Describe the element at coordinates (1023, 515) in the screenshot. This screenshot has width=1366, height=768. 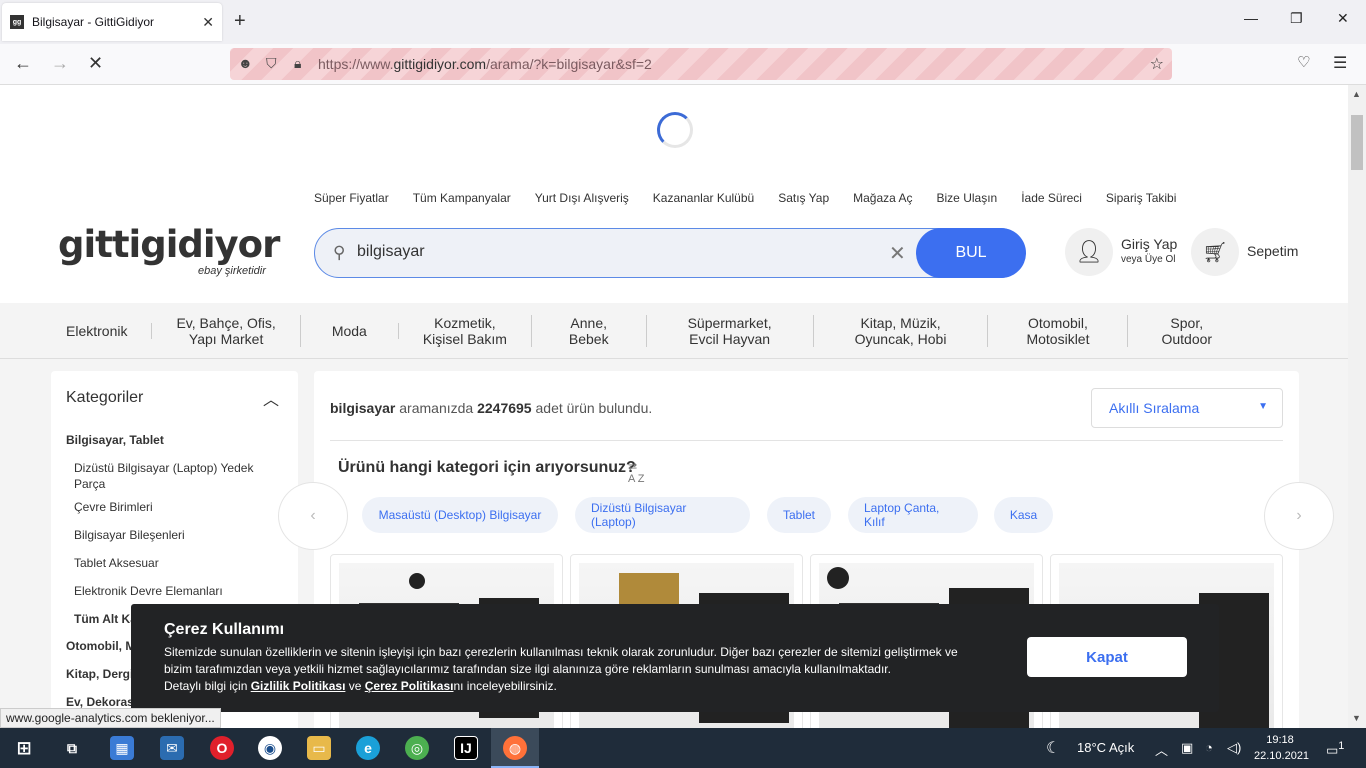
I see `category-chip: Kasa` at that location.